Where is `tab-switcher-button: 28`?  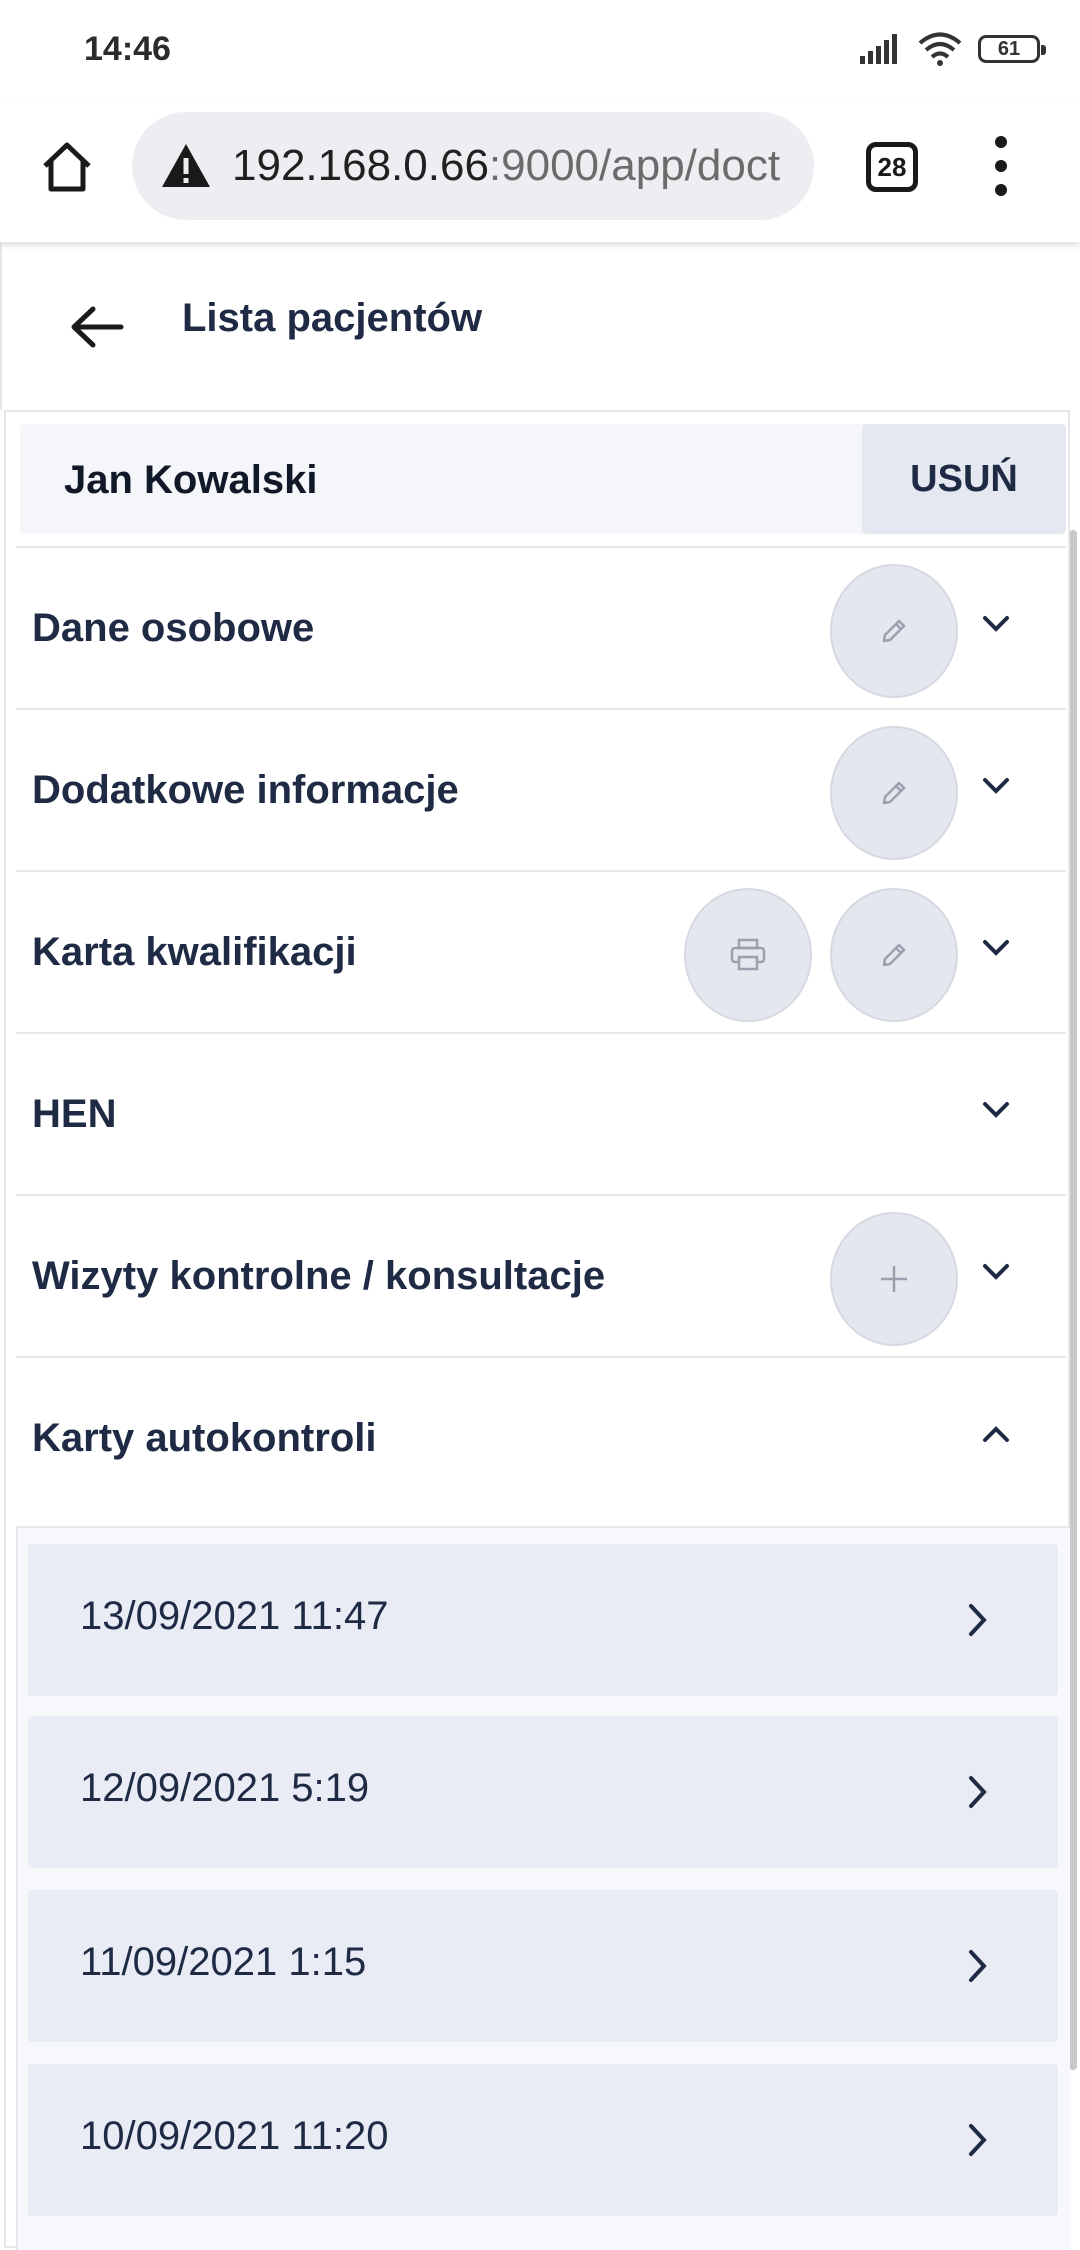
tab-switcher-button: 28 is located at coordinates (892, 167).